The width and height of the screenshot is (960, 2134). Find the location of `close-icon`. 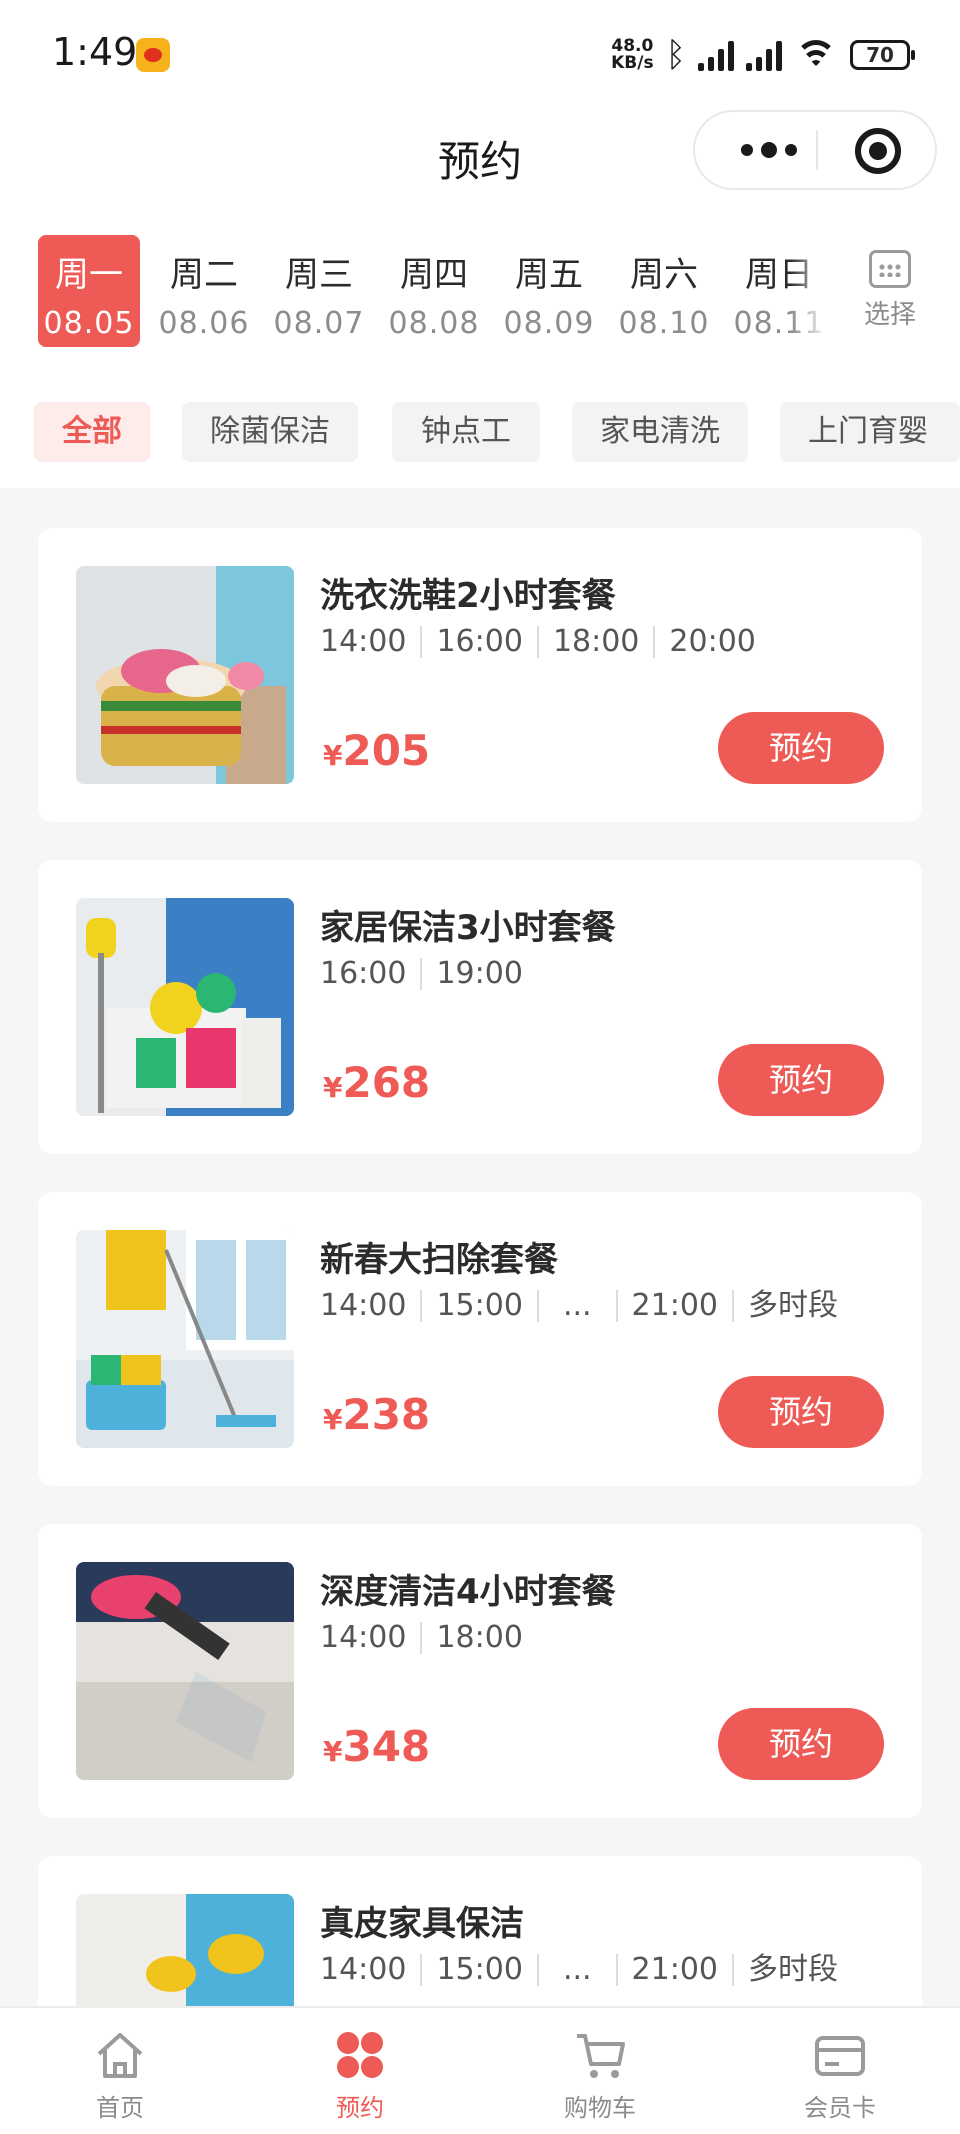

close-icon is located at coordinates (878, 151).